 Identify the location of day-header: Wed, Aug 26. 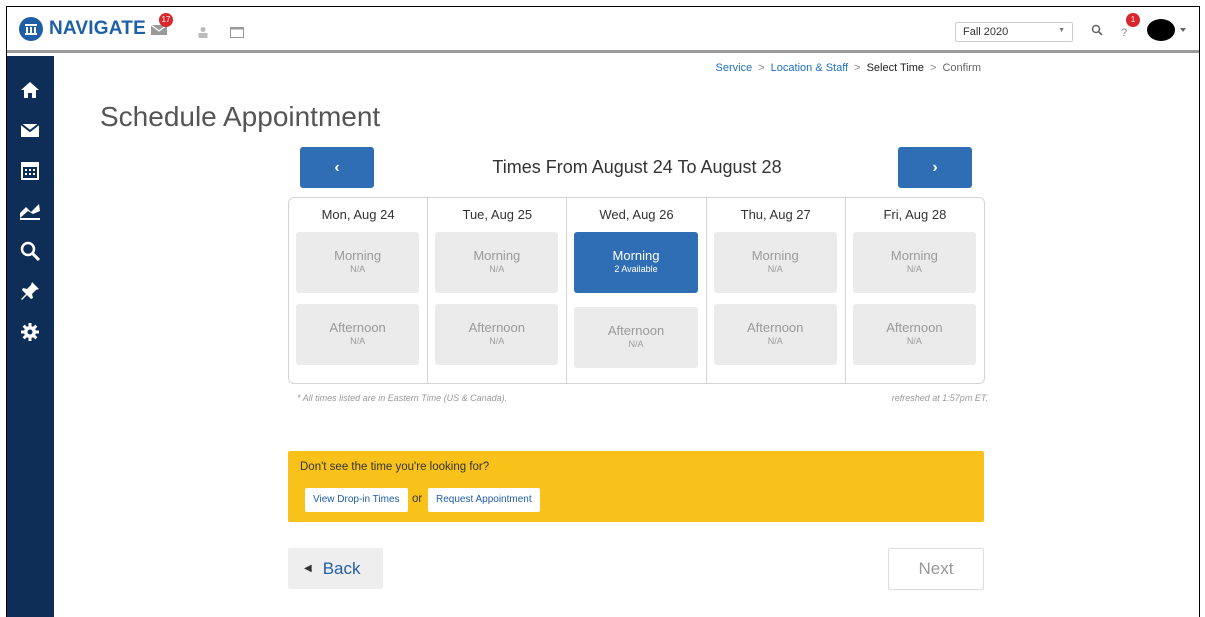
(636, 214).